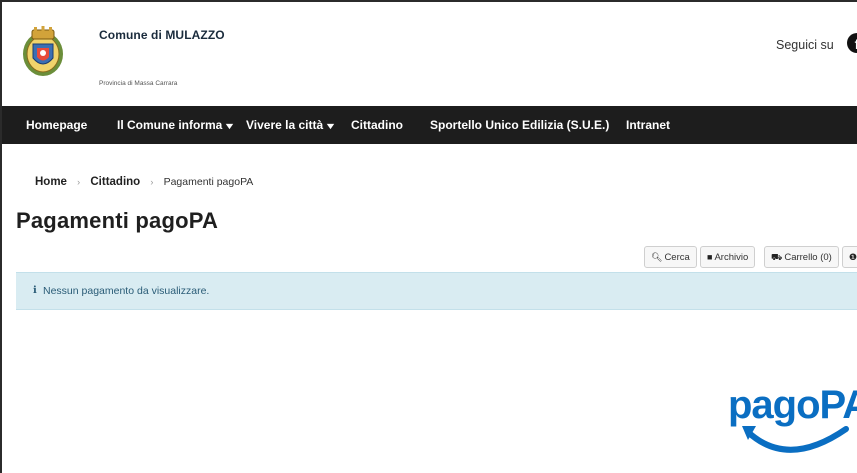  Describe the element at coordinates (138, 83) in the screenshot. I see `site-subtitle: Provincia di Massa Carrara` at that location.